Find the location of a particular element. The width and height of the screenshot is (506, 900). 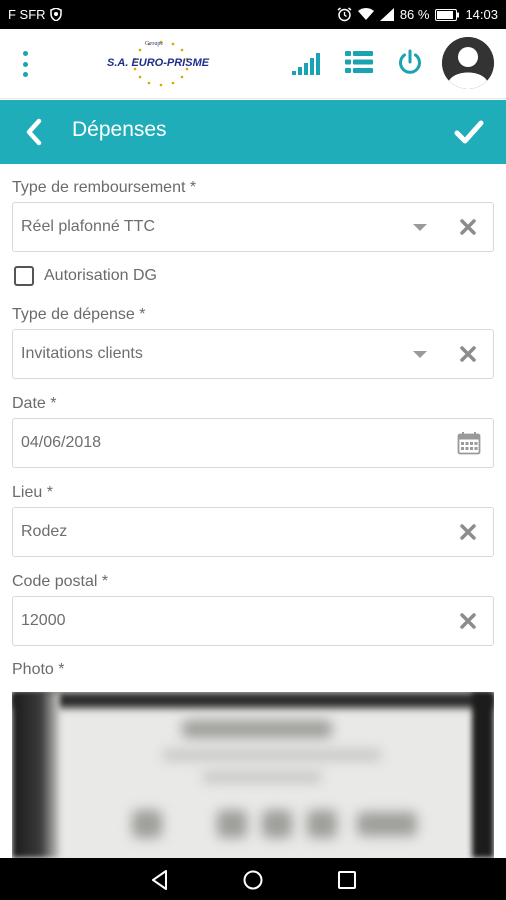

photo-label: Photo * is located at coordinates (38, 669).